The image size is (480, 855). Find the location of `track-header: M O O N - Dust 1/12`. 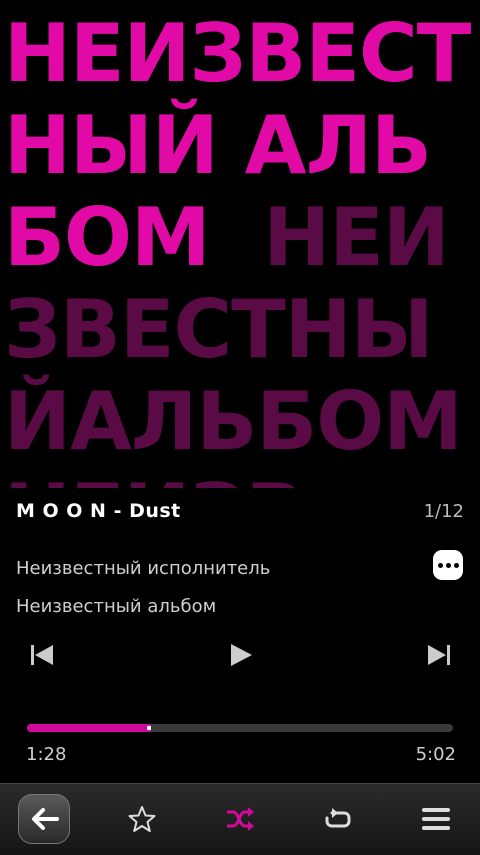

track-header: M O O N - Dust 1/12 is located at coordinates (240, 511).